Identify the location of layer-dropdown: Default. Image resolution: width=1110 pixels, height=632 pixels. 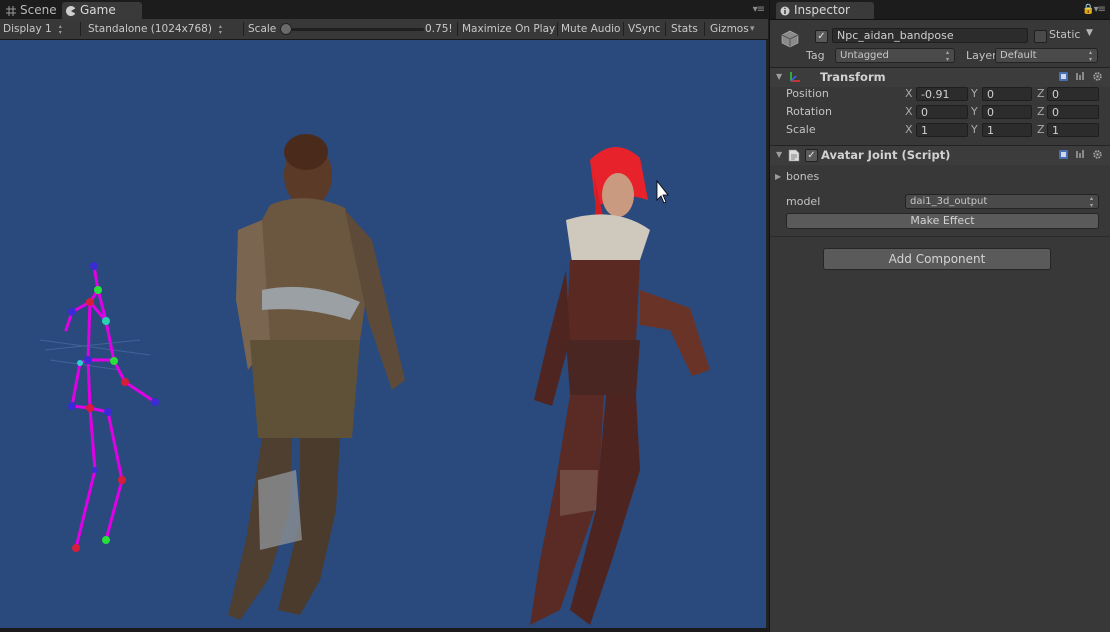
(1046, 55).